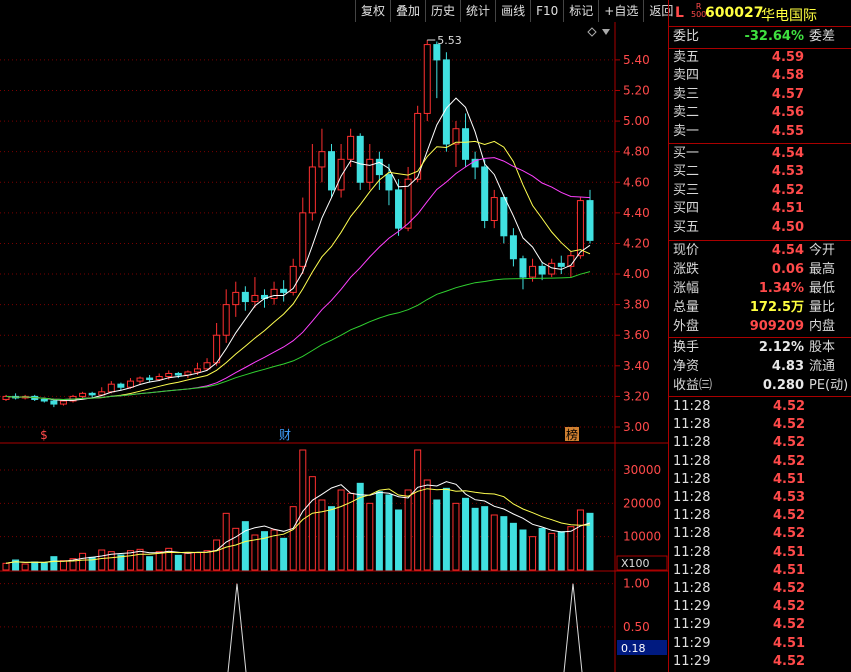 The width and height of the screenshot is (851, 672). I want to click on volume-unit-label: X100, so click(635, 563).